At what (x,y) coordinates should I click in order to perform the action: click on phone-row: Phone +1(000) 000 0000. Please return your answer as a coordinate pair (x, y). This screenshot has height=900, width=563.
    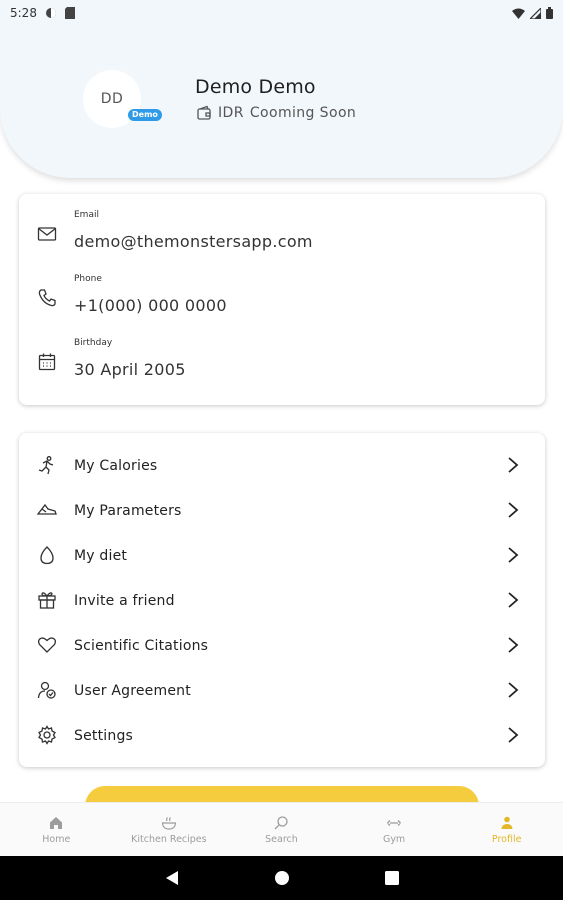
    Looking at the image, I should click on (282, 288).